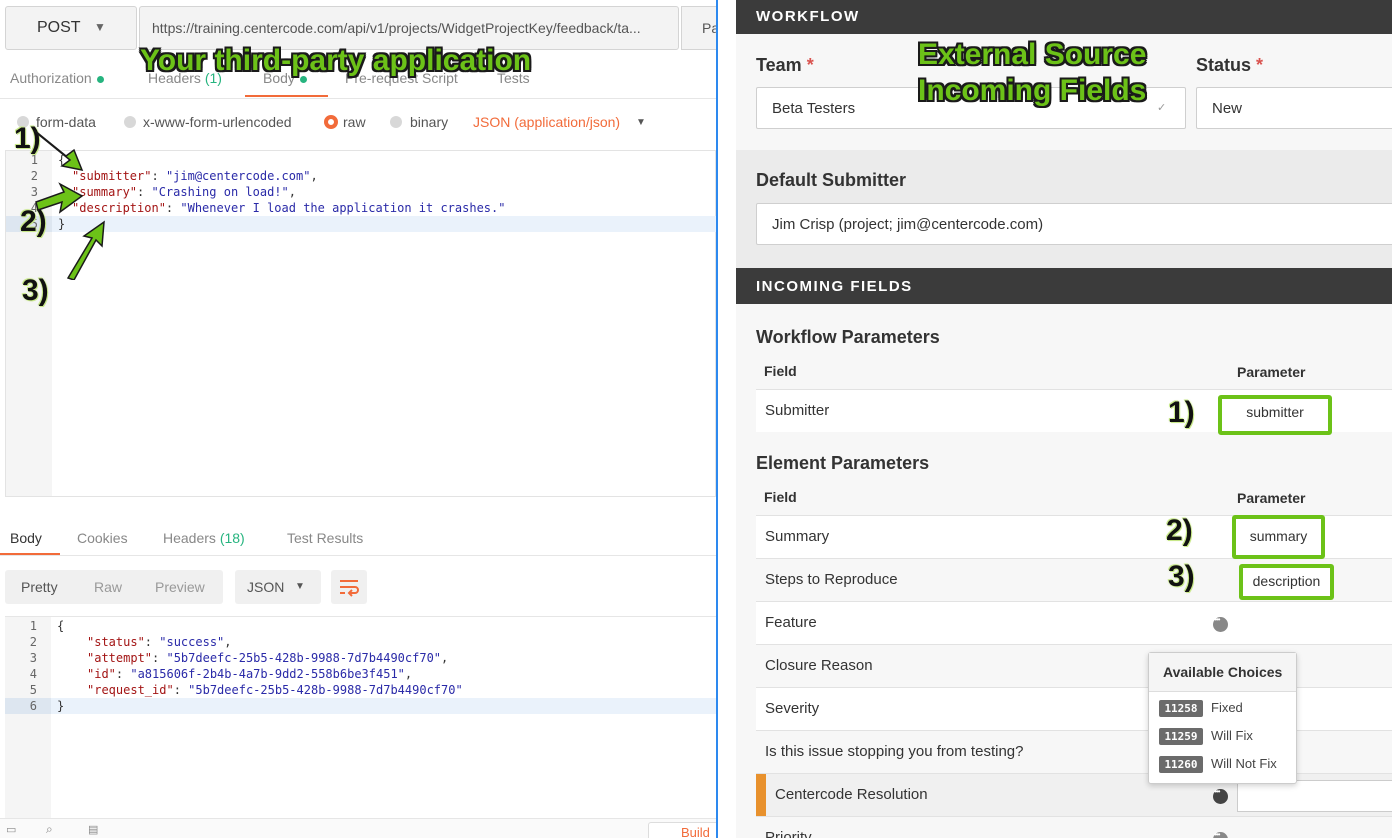 The width and height of the screenshot is (1392, 838). Describe the element at coordinates (1181, 412) in the screenshot. I see `annotation-number-1: 1)` at that location.